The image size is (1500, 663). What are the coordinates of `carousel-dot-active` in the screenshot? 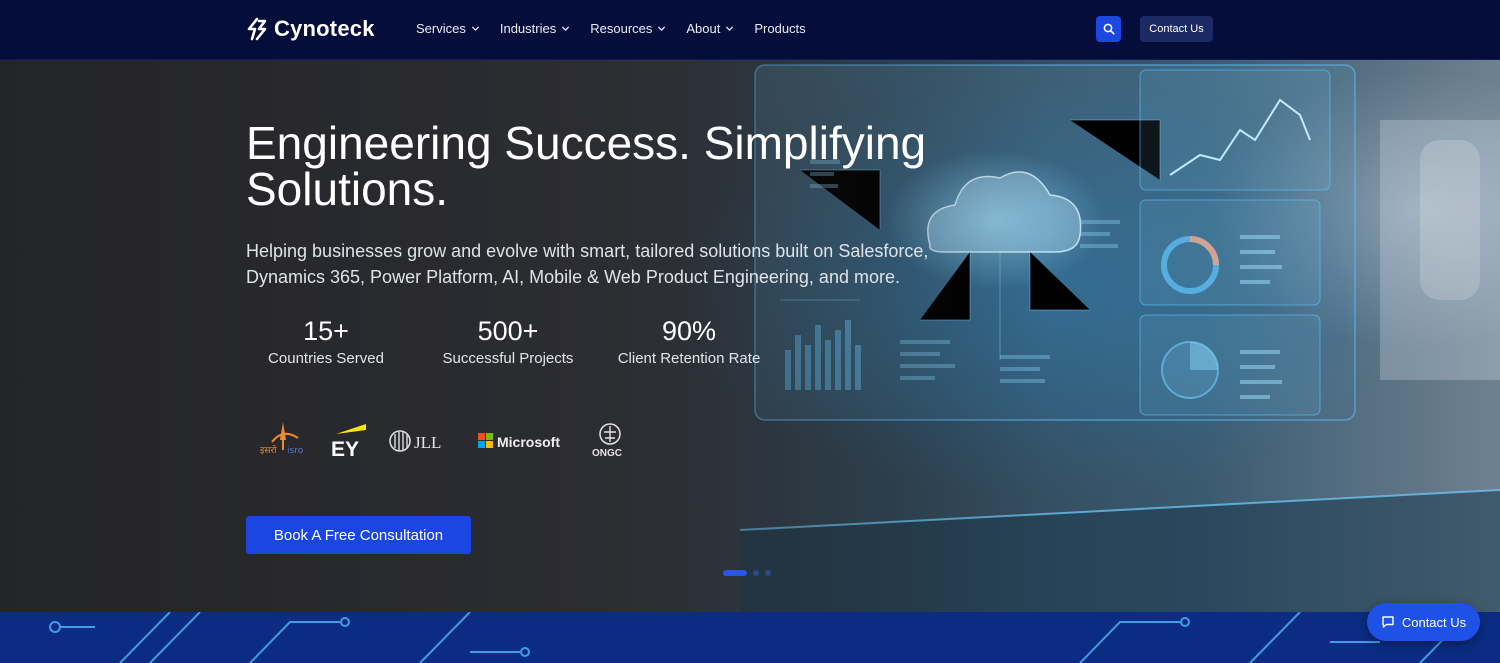 It's located at (735, 573).